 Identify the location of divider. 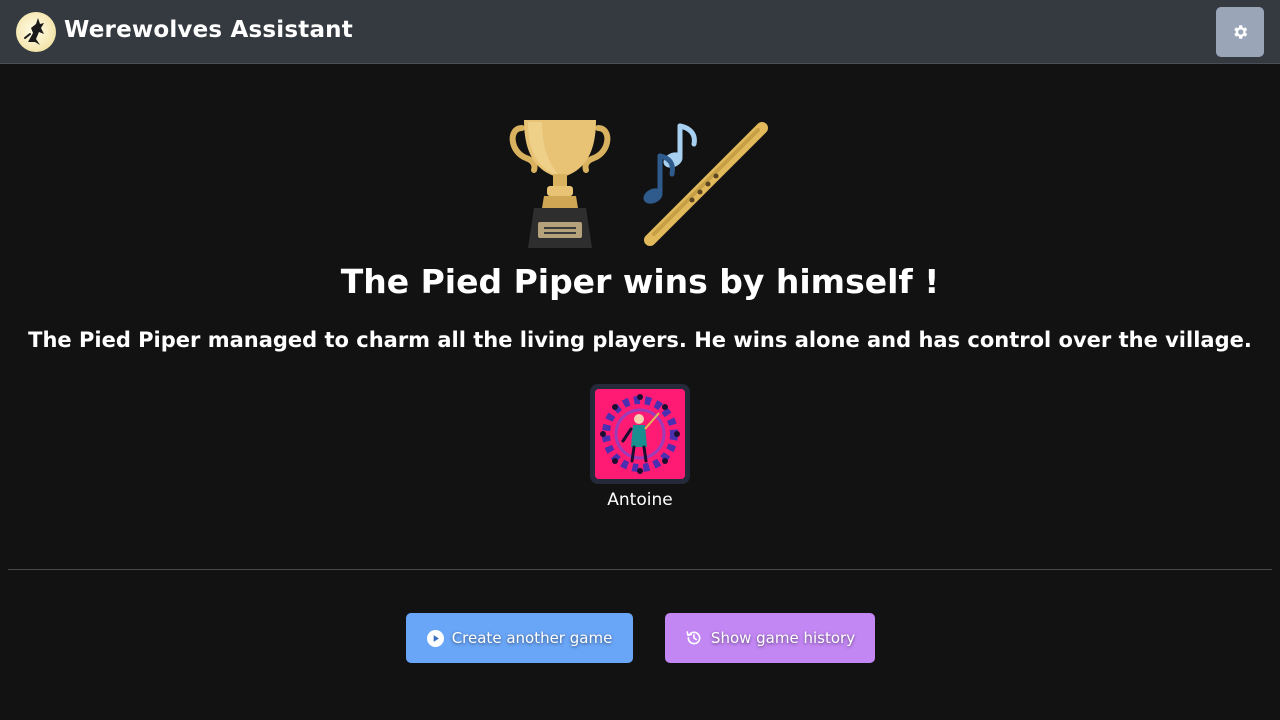
(640, 569).